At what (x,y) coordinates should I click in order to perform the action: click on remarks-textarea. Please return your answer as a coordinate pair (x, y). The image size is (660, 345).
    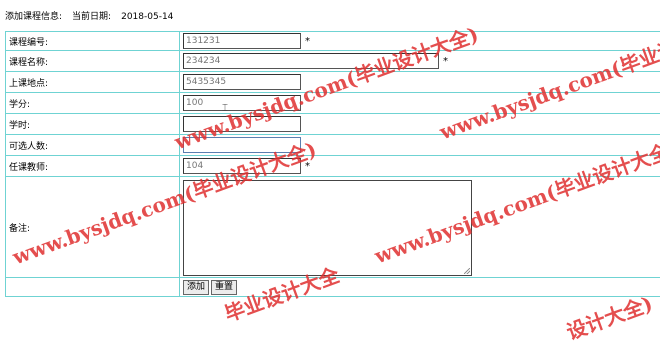
    Looking at the image, I should click on (327, 228).